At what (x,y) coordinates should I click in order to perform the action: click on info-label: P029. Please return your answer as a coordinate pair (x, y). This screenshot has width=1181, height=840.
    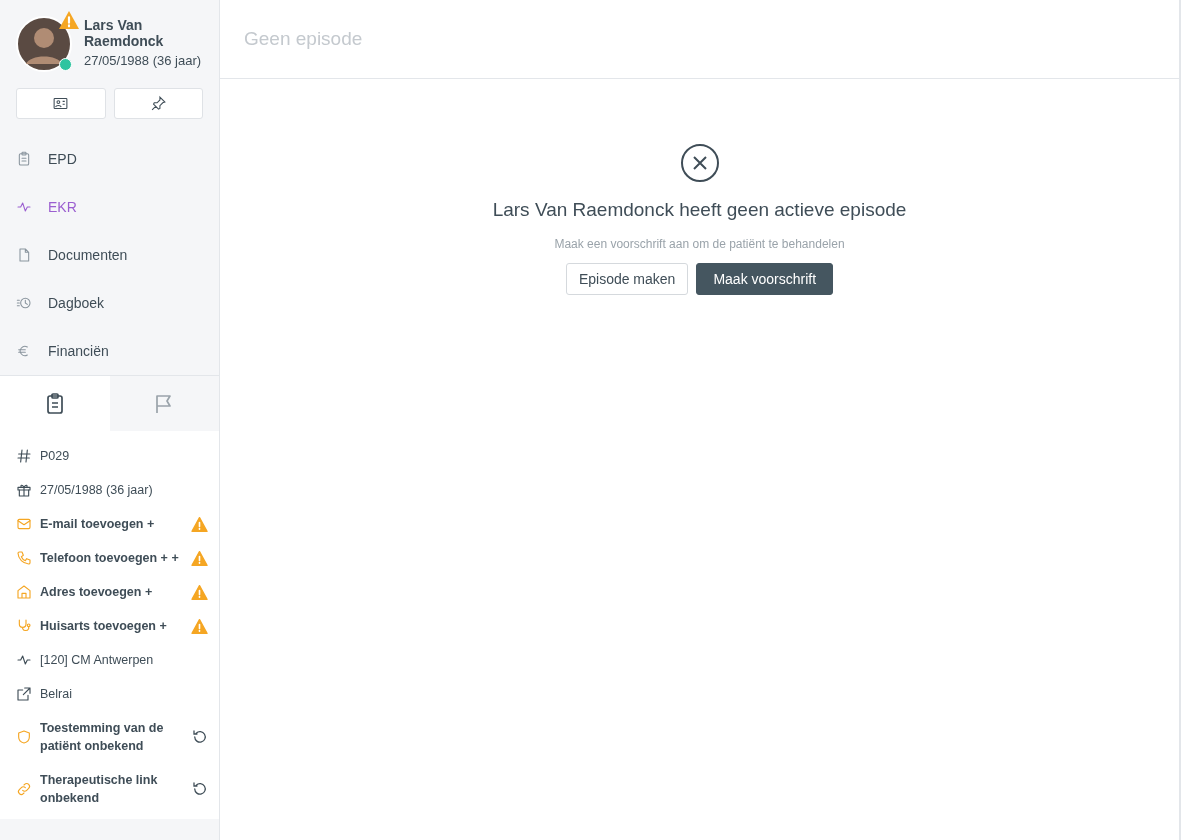
    Looking at the image, I should click on (55, 456).